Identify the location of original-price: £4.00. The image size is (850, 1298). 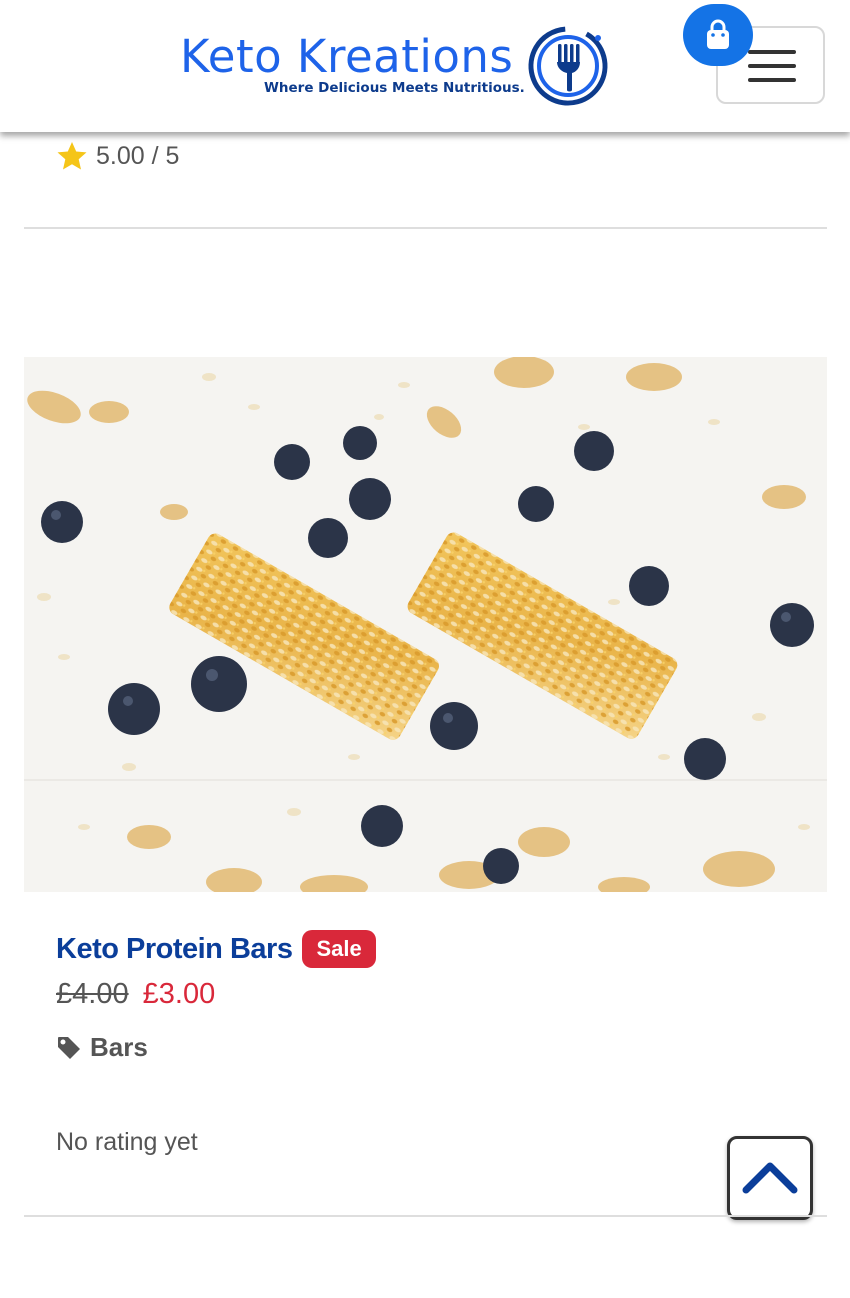
(92, 994).